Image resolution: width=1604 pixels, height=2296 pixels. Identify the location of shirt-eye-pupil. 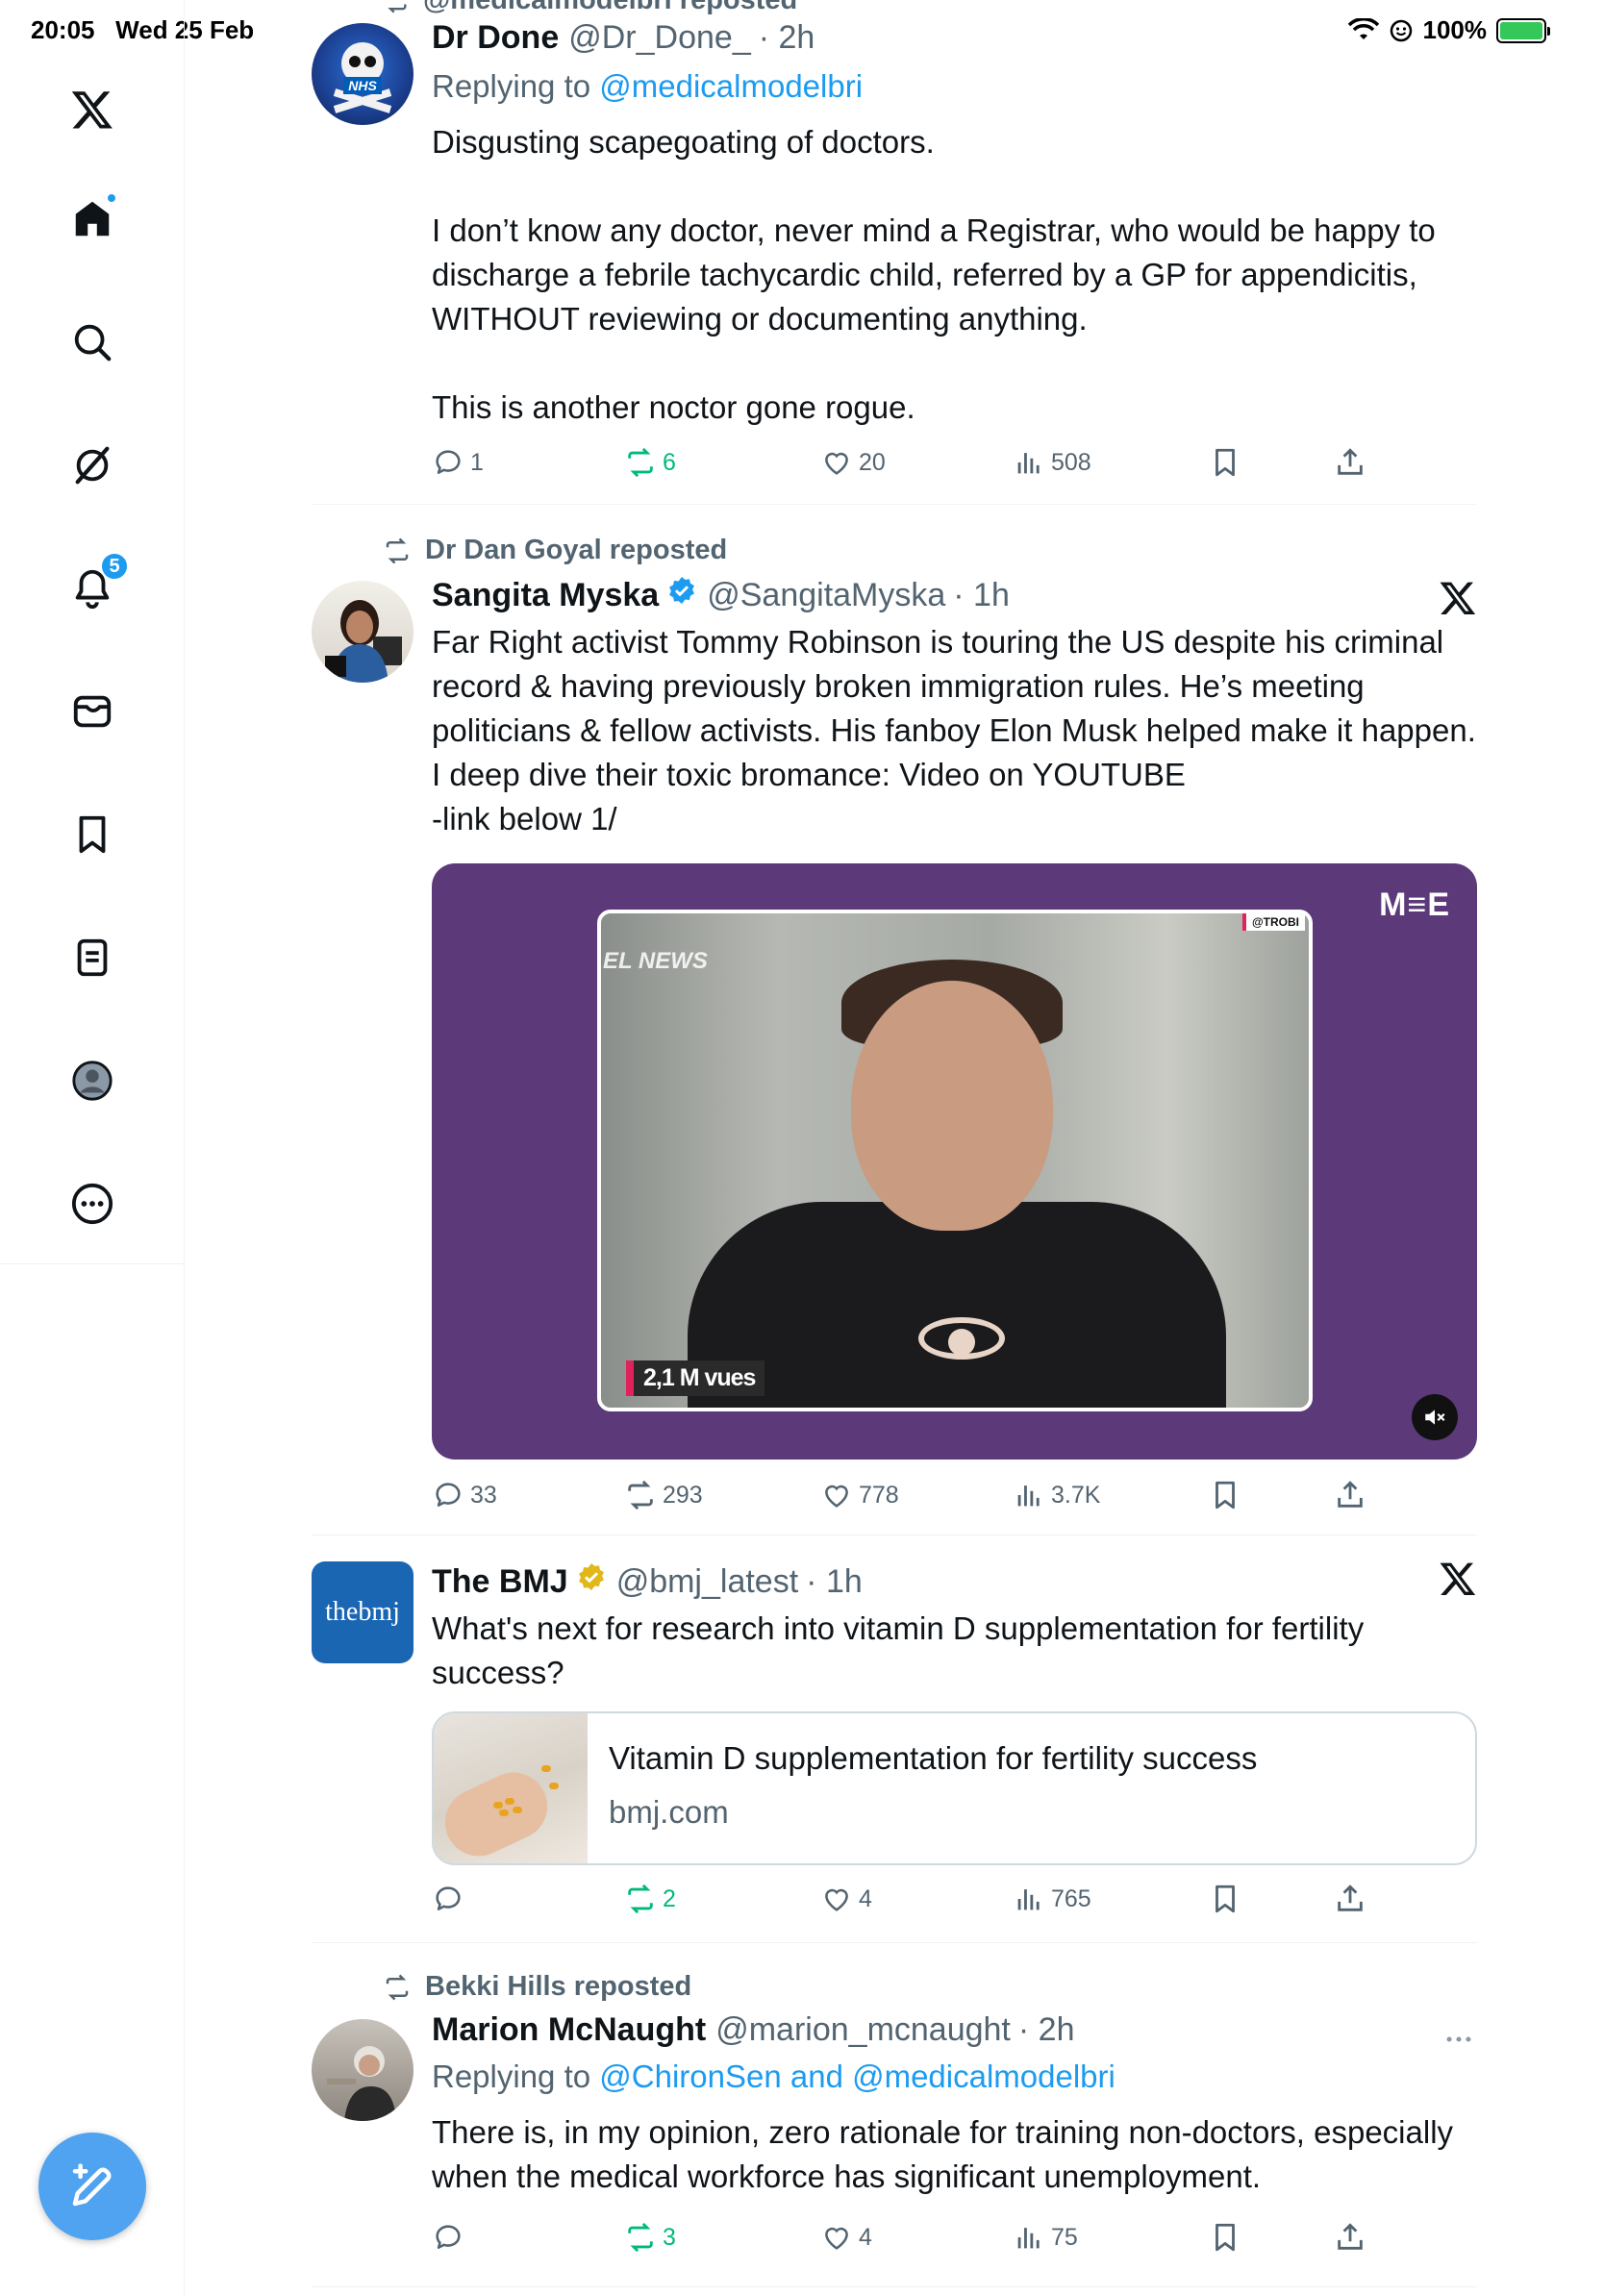
(961, 1342).